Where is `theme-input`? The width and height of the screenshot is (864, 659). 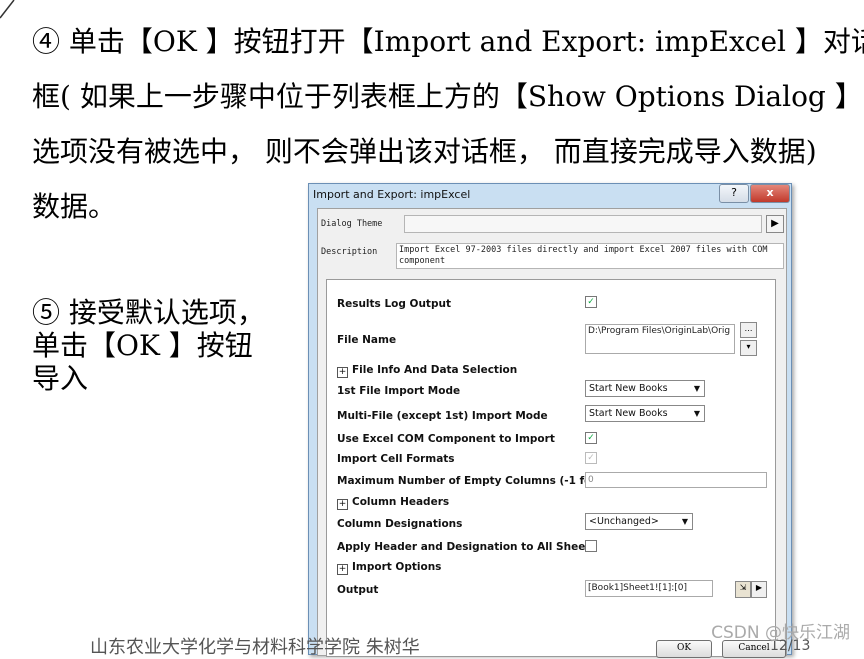
theme-input is located at coordinates (583, 224).